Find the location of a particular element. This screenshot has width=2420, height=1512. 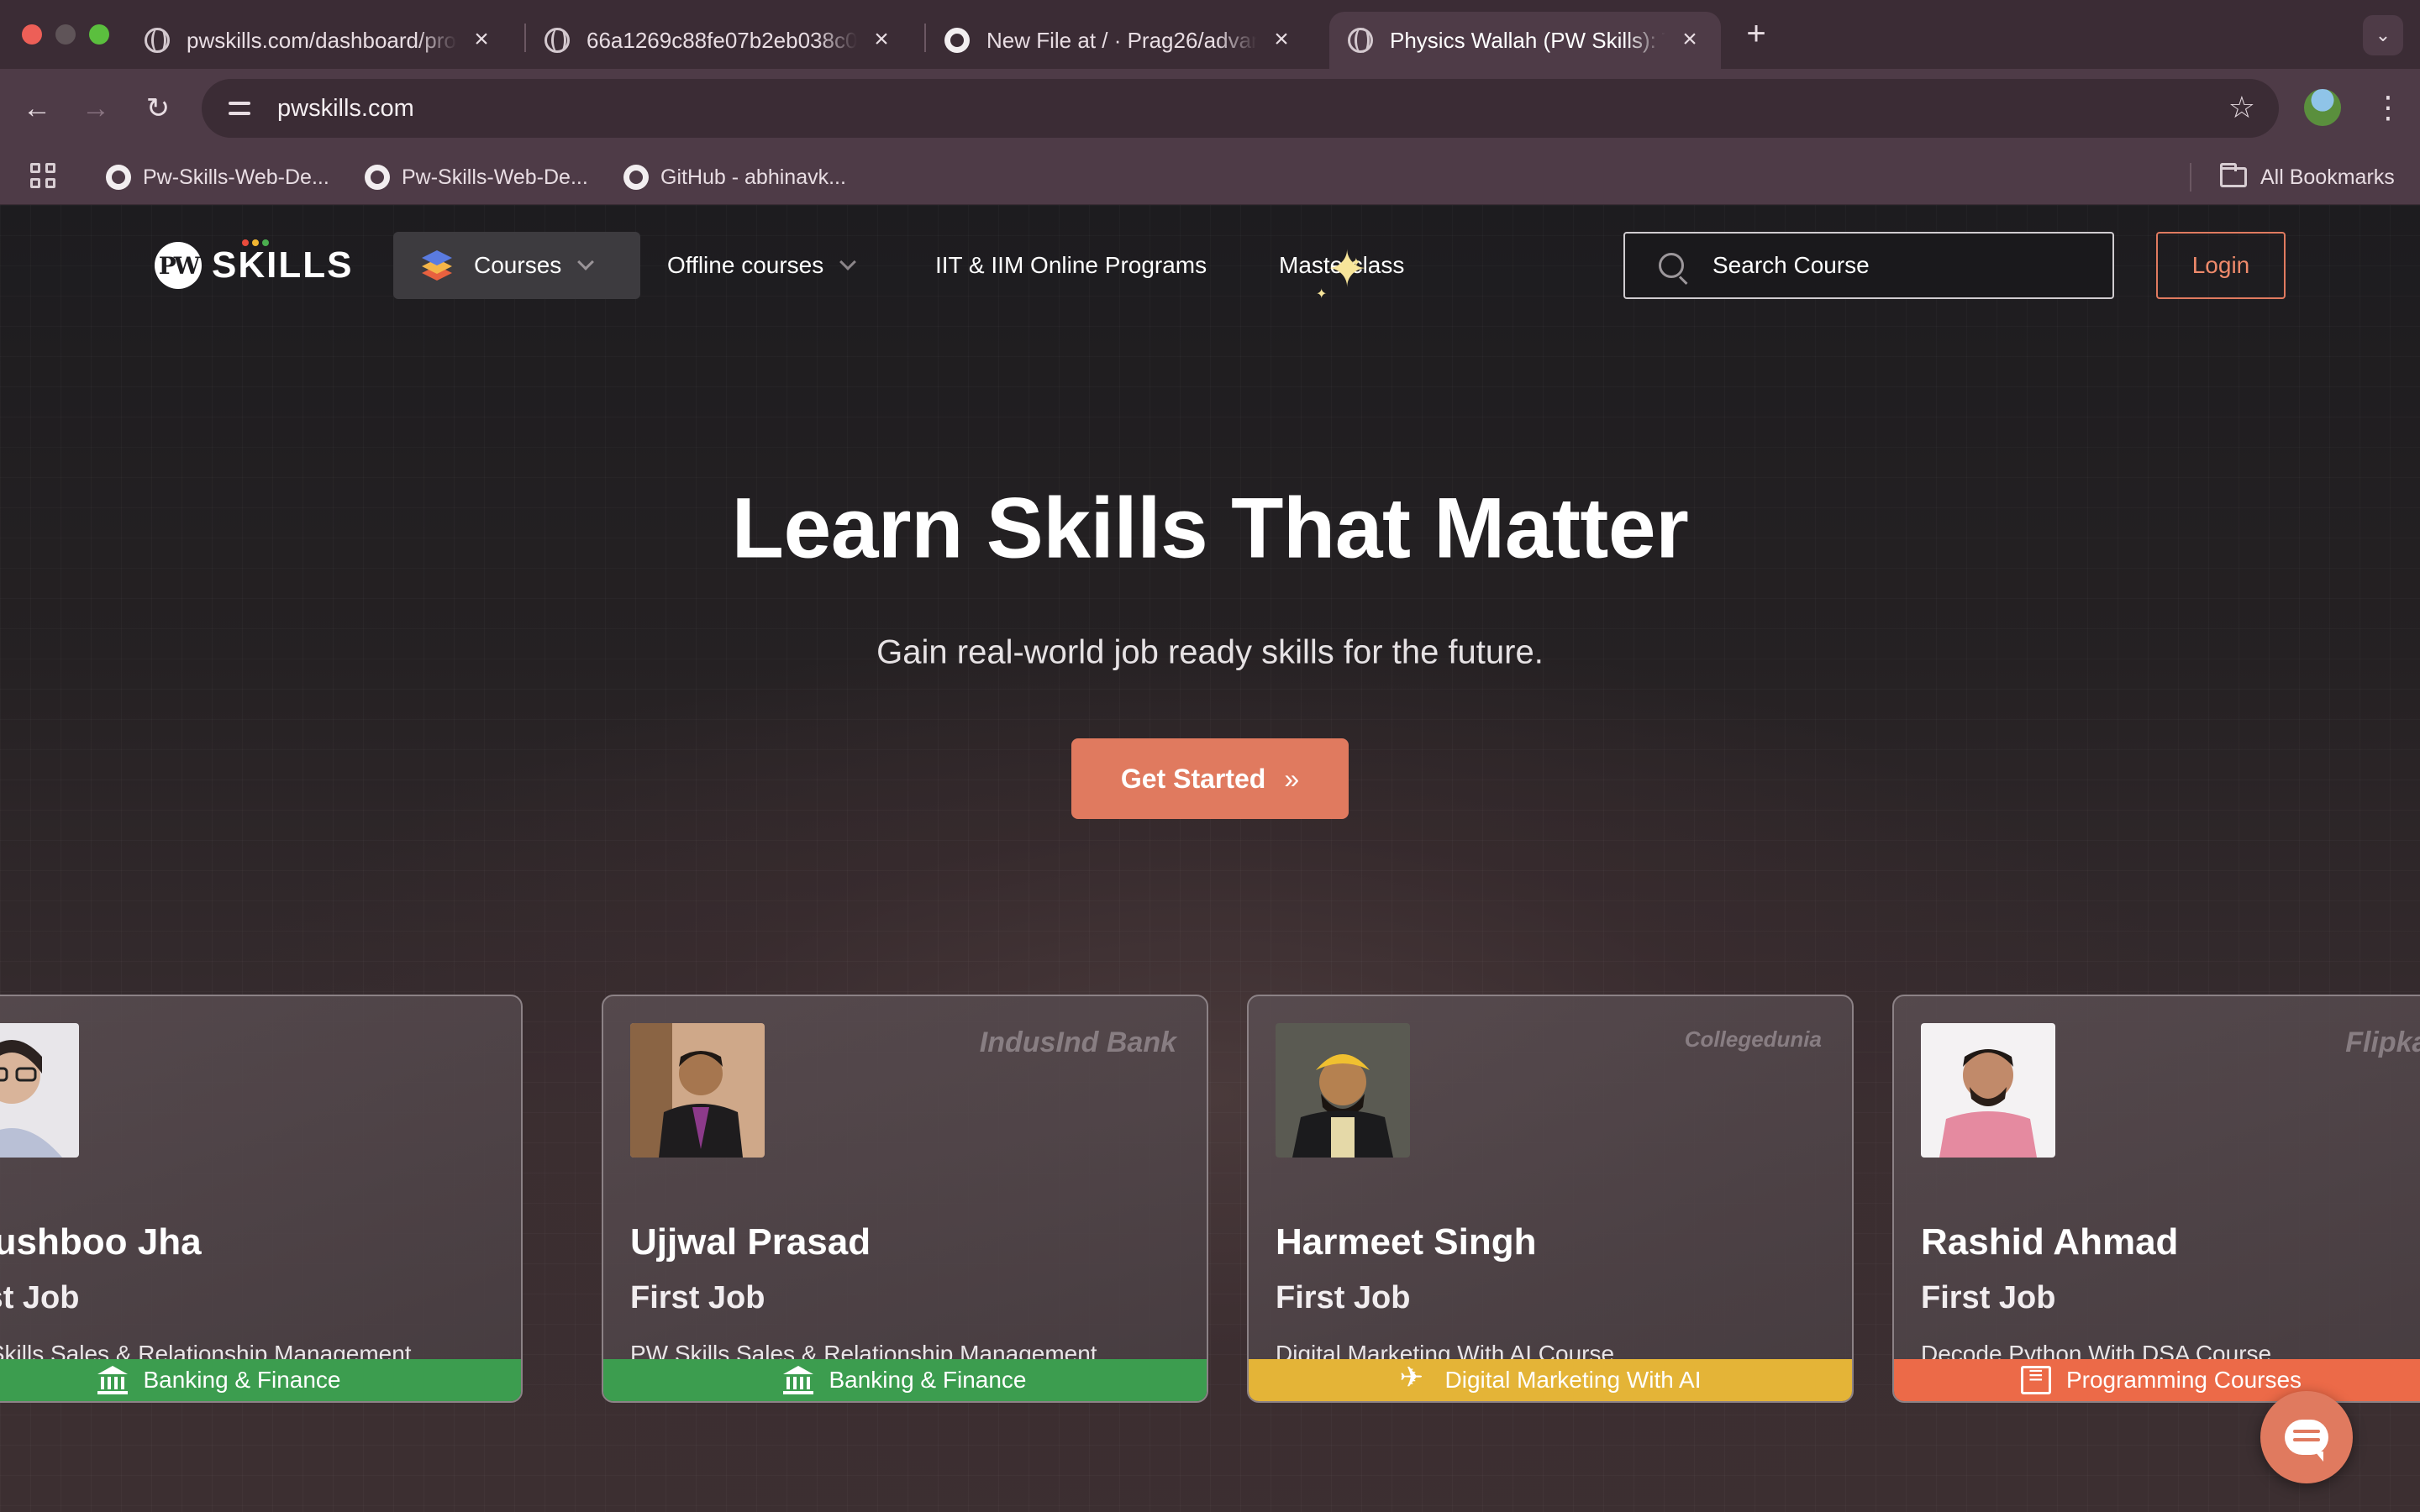

course-search-input: Search Course is located at coordinates (1868, 265).